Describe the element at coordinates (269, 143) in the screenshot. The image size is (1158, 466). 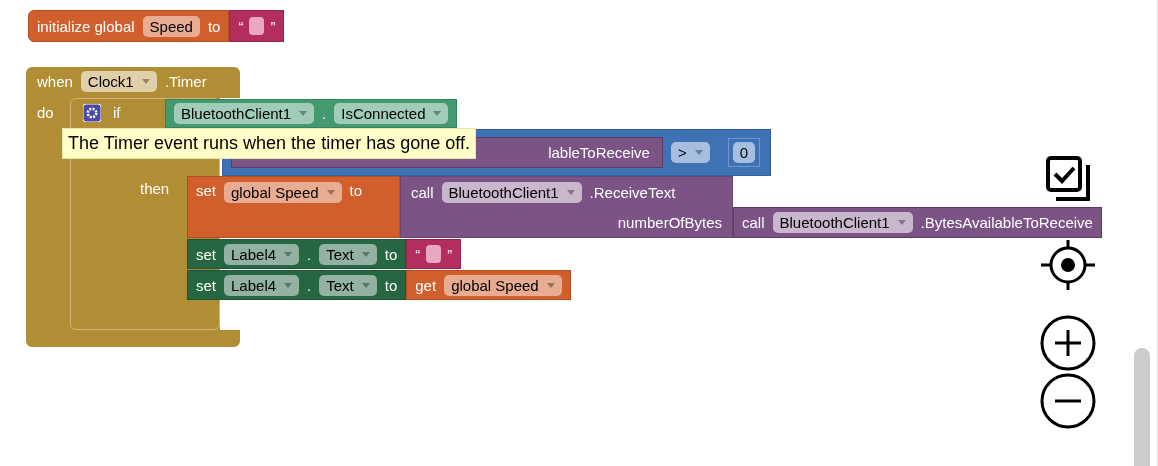
I see `tooltip: The Timer event runs when the timer has gone off.` at that location.